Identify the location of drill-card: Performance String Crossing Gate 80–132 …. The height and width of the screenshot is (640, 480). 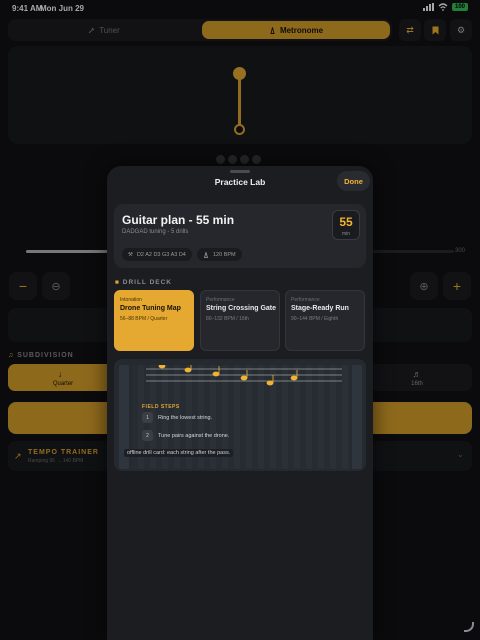
(240, 320).